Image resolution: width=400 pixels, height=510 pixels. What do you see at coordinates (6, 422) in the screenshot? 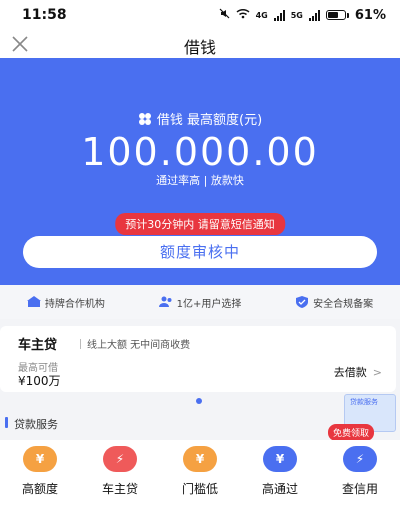
I see `section-marker` at bounding box center [6, 422].